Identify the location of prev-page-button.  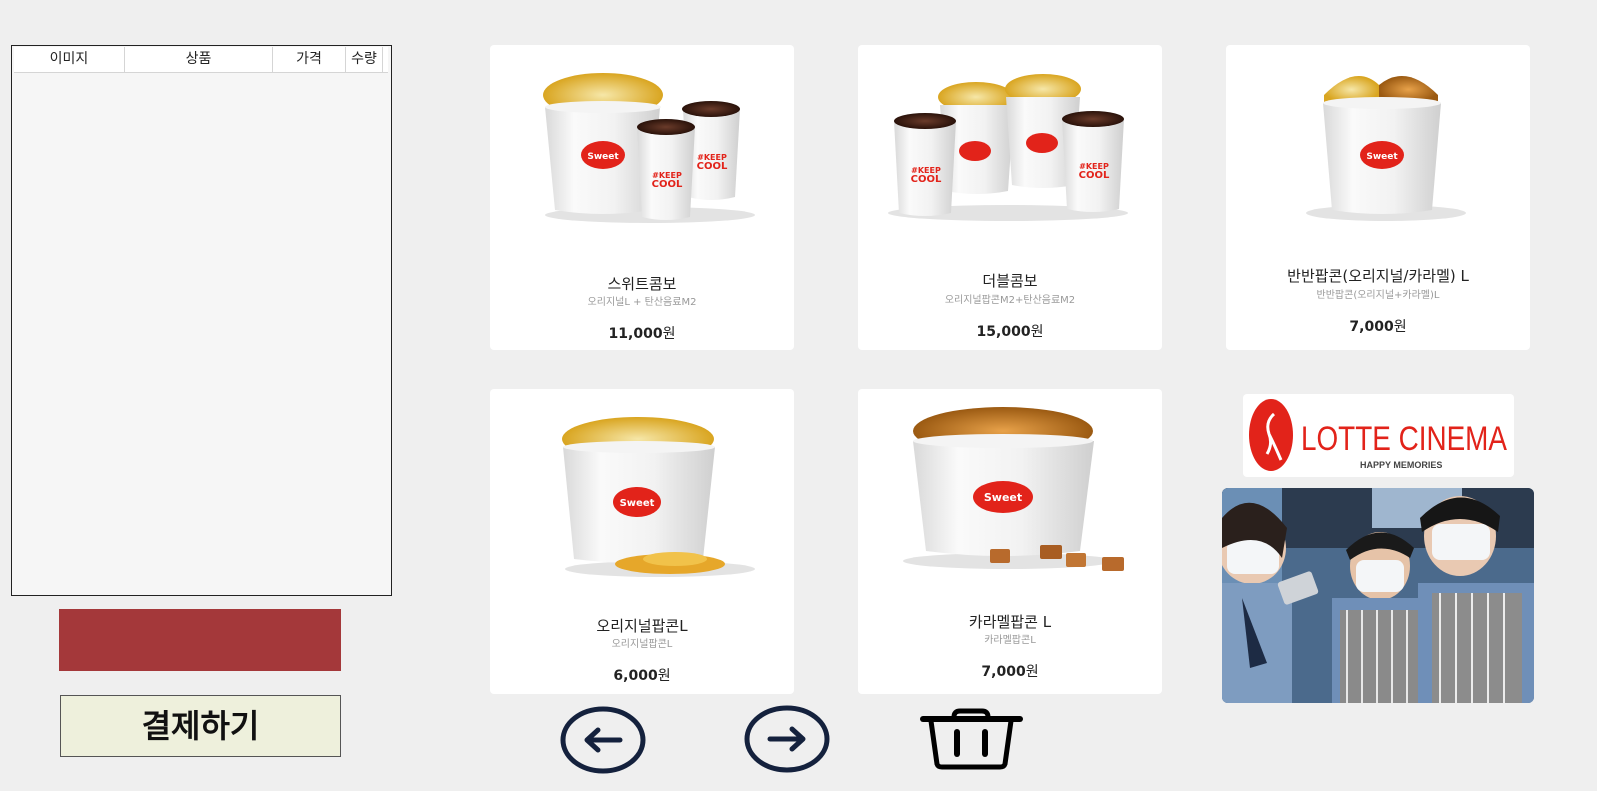
(604, 740).